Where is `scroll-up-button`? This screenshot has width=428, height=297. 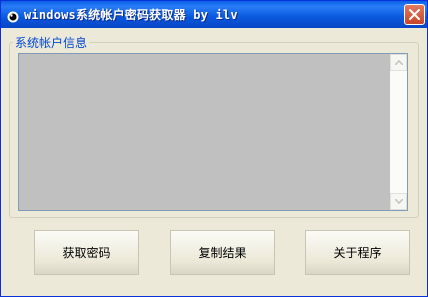 scroll-up-button is located at coordinates (398, 62).